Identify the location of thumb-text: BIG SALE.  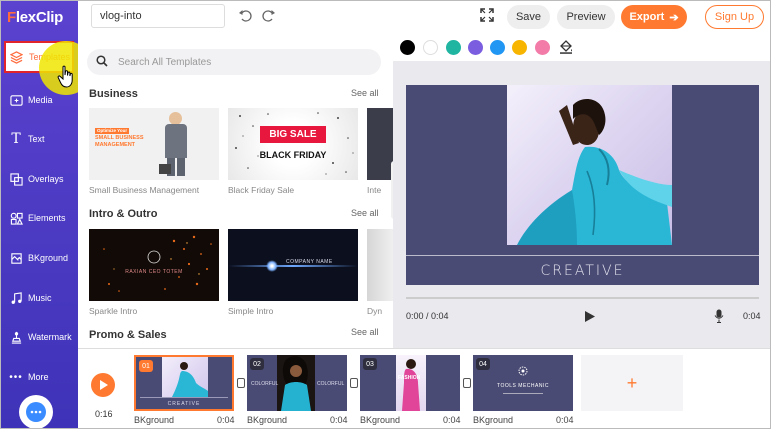
(293, 134).